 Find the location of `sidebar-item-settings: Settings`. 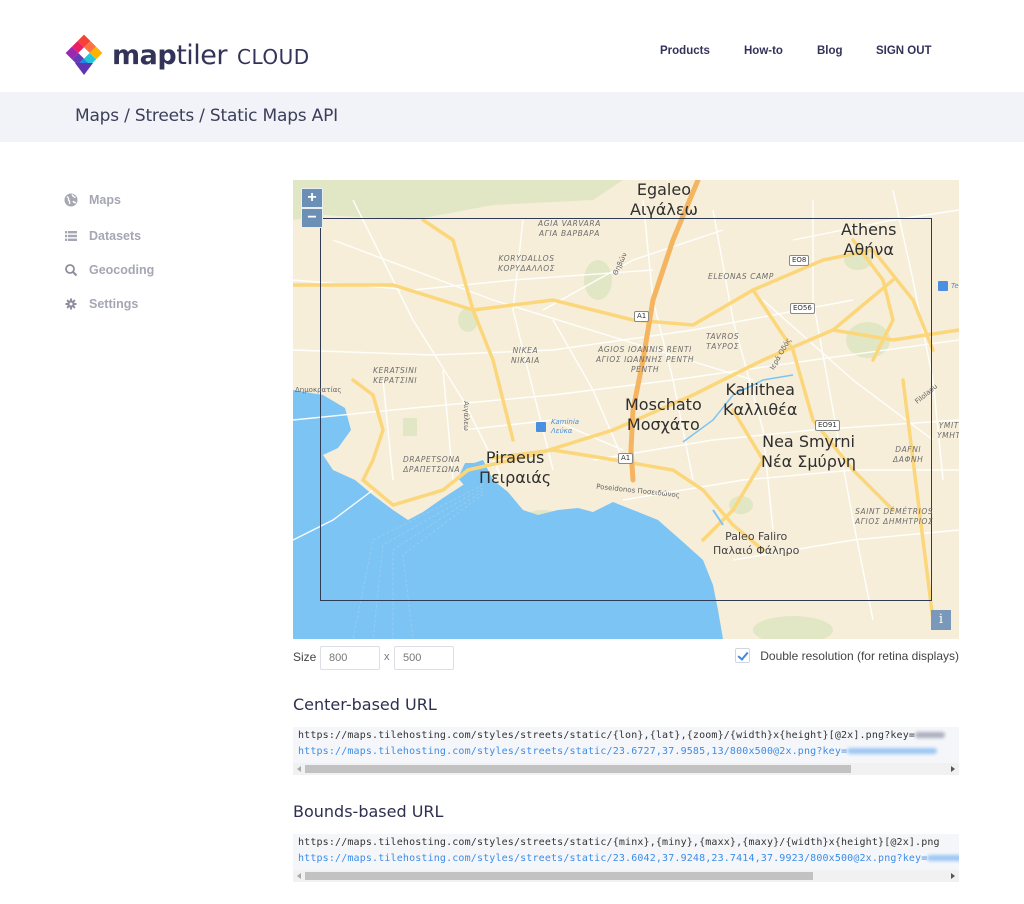

sidebar-item-settings: Settings is located at coordinates (101, 304).